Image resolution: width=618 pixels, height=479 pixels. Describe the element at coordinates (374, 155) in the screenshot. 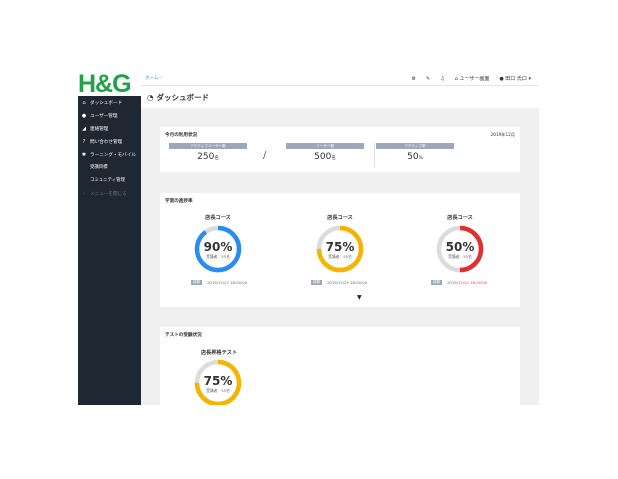

I see `usage-divider` at that location.